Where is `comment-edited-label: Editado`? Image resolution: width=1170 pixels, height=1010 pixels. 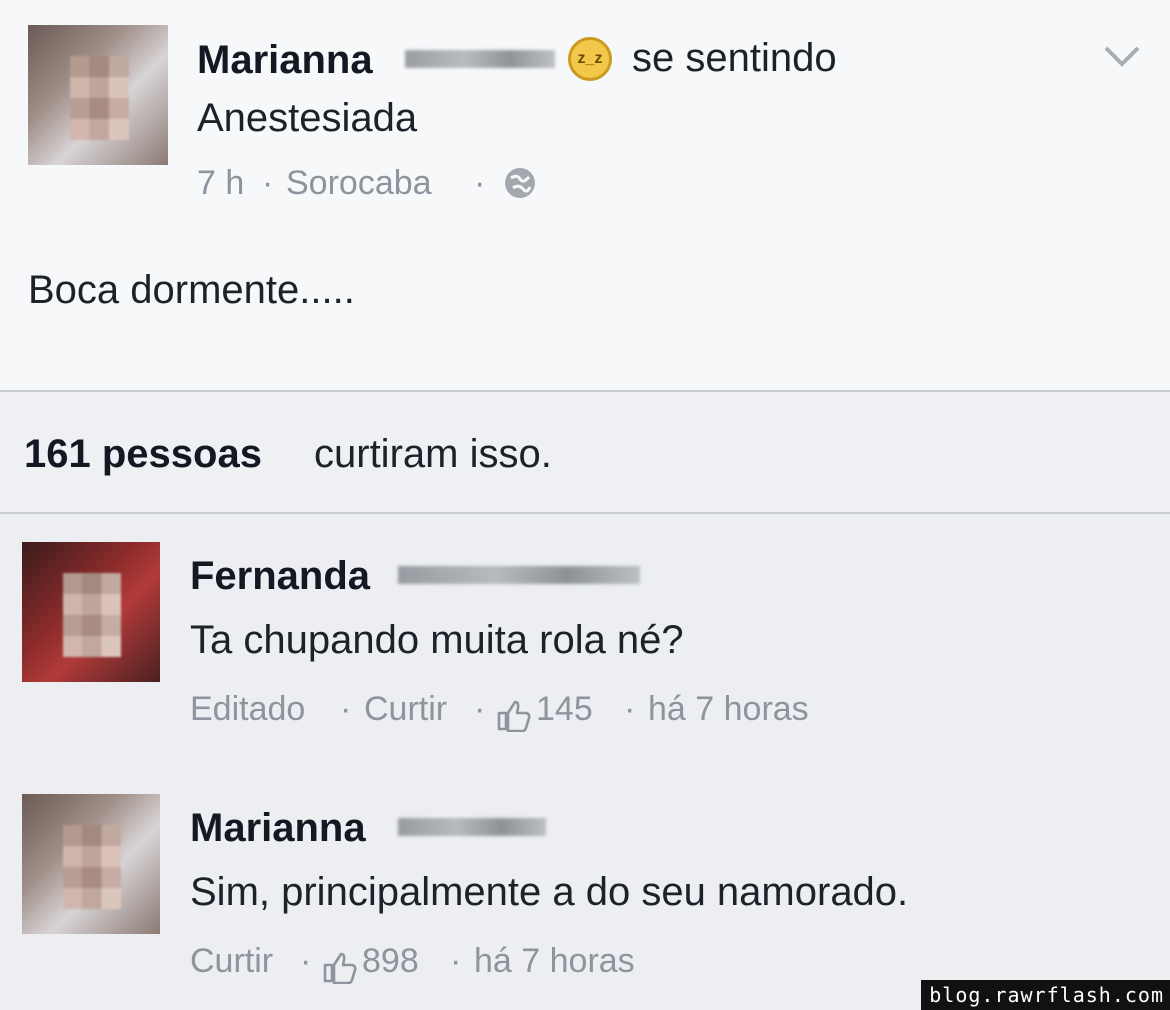
comment-edited-label: Editado is located at coordinates (247, 709).